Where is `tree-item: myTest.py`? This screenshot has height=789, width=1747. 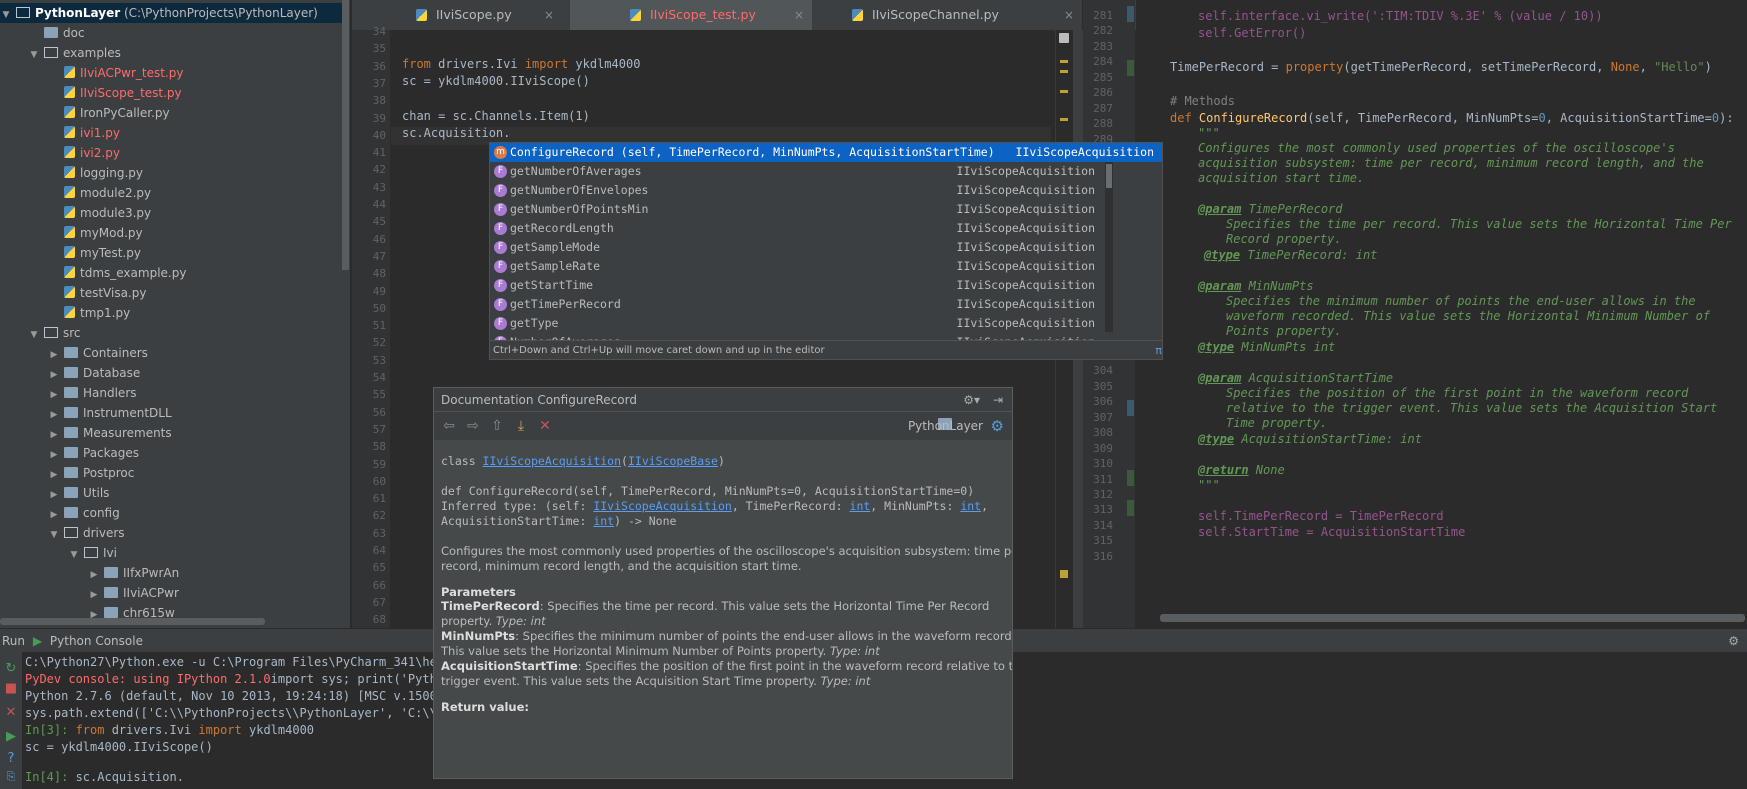 tree-item: myTest.py is located at coordinates (70, 253).